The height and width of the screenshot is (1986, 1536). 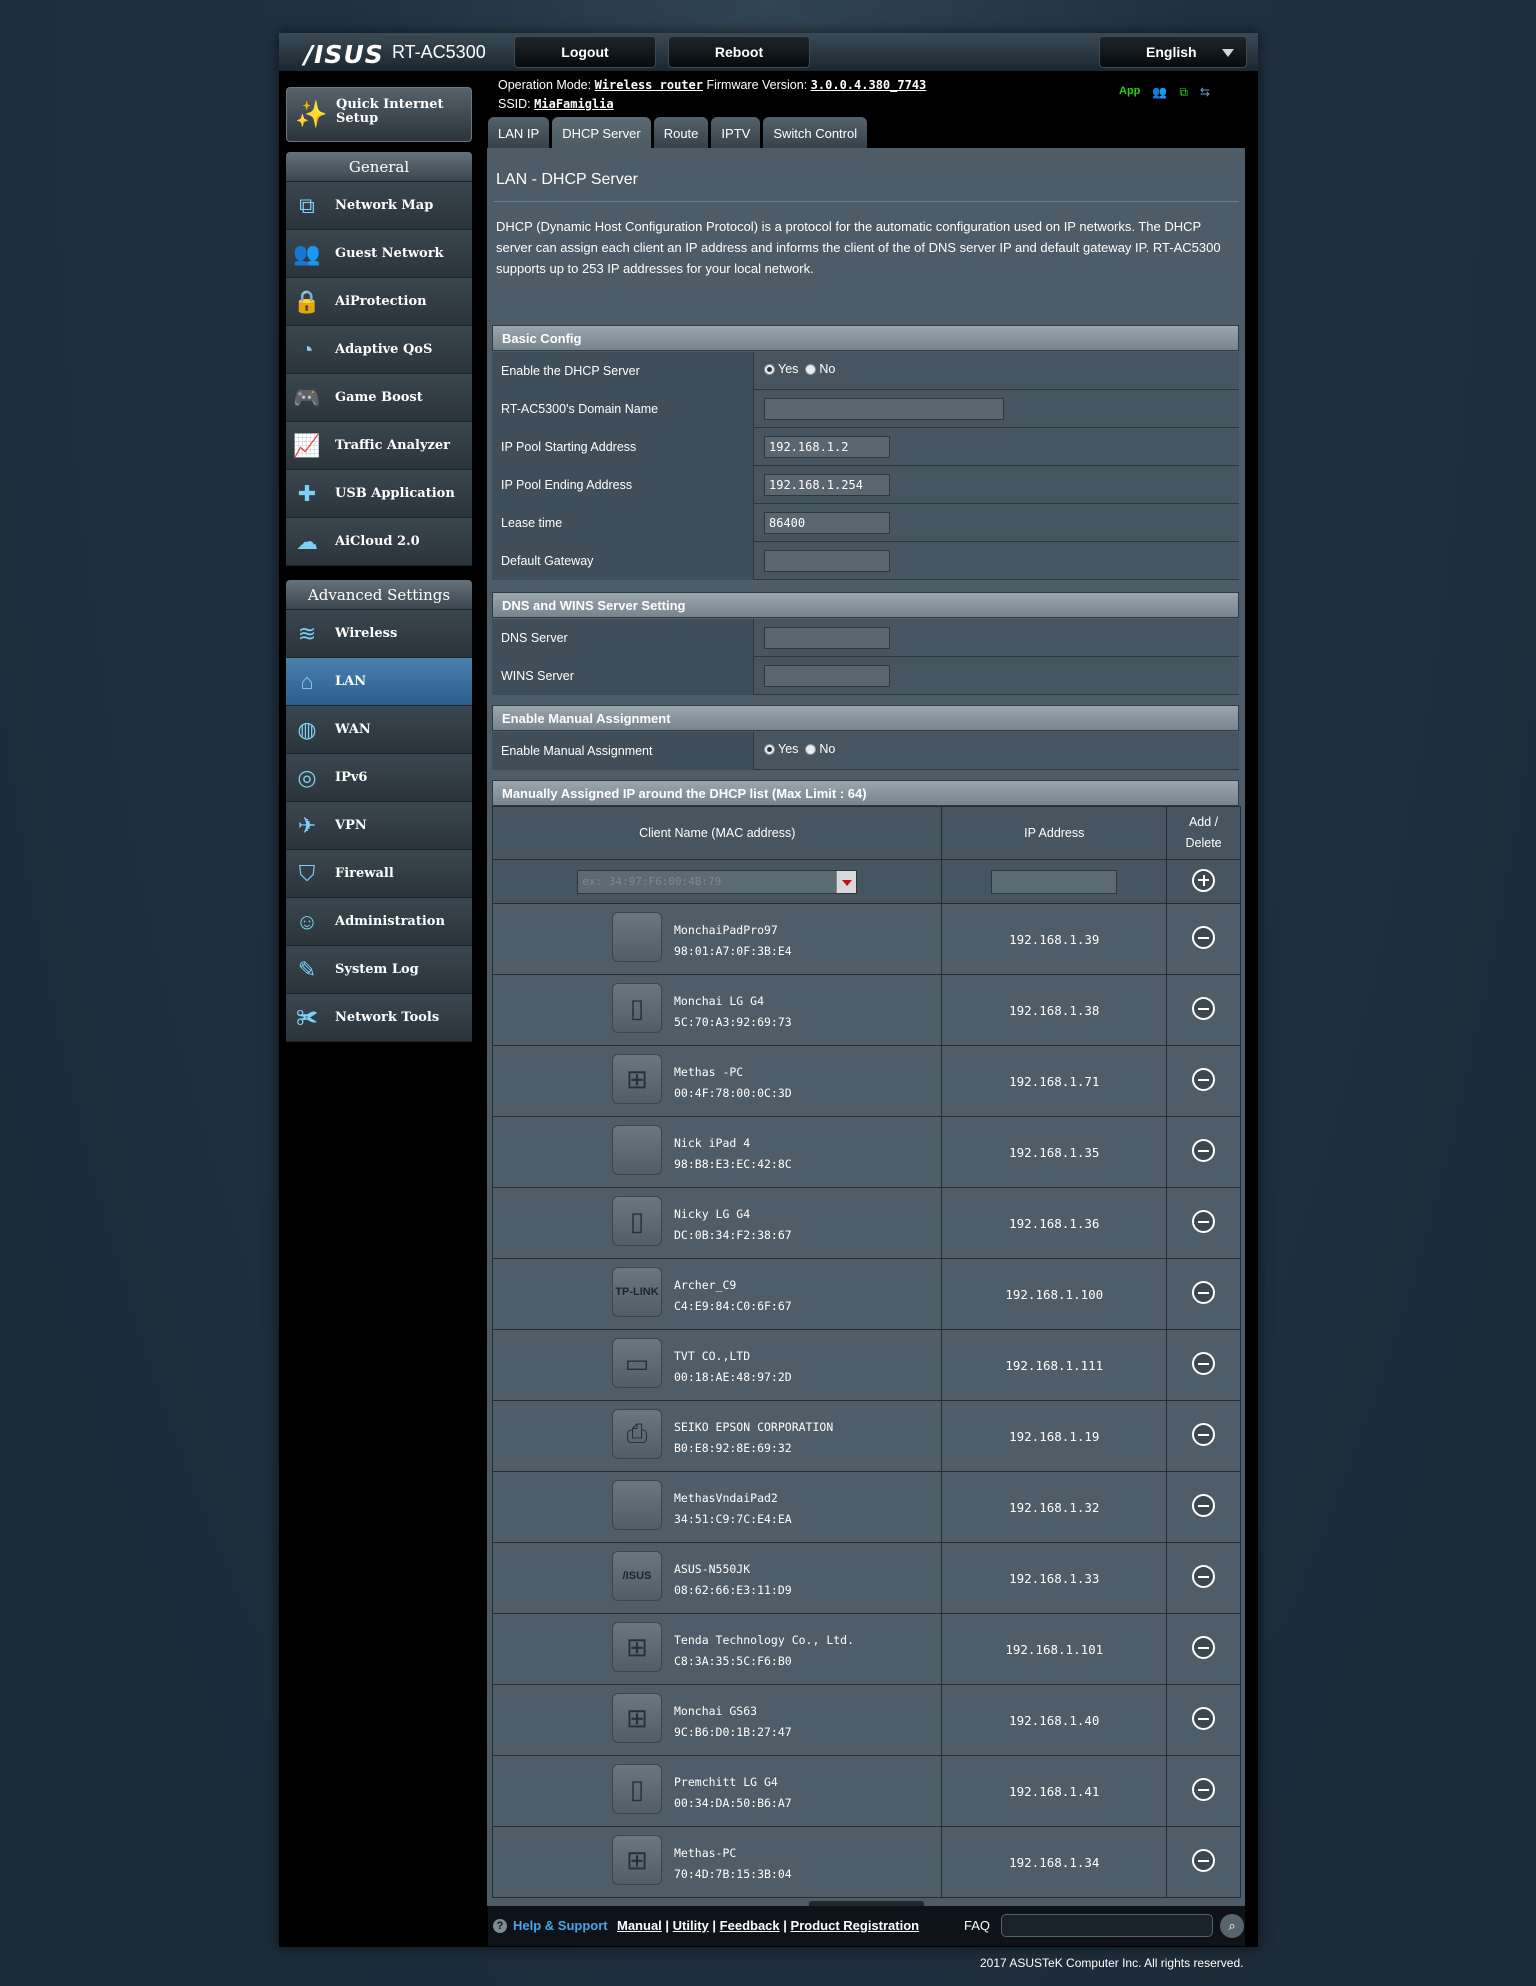 What do you see at coordinates (637, 1363) in the screenshot?
I see `laptop-icon: ▭` at bounding box center [637, 1363].